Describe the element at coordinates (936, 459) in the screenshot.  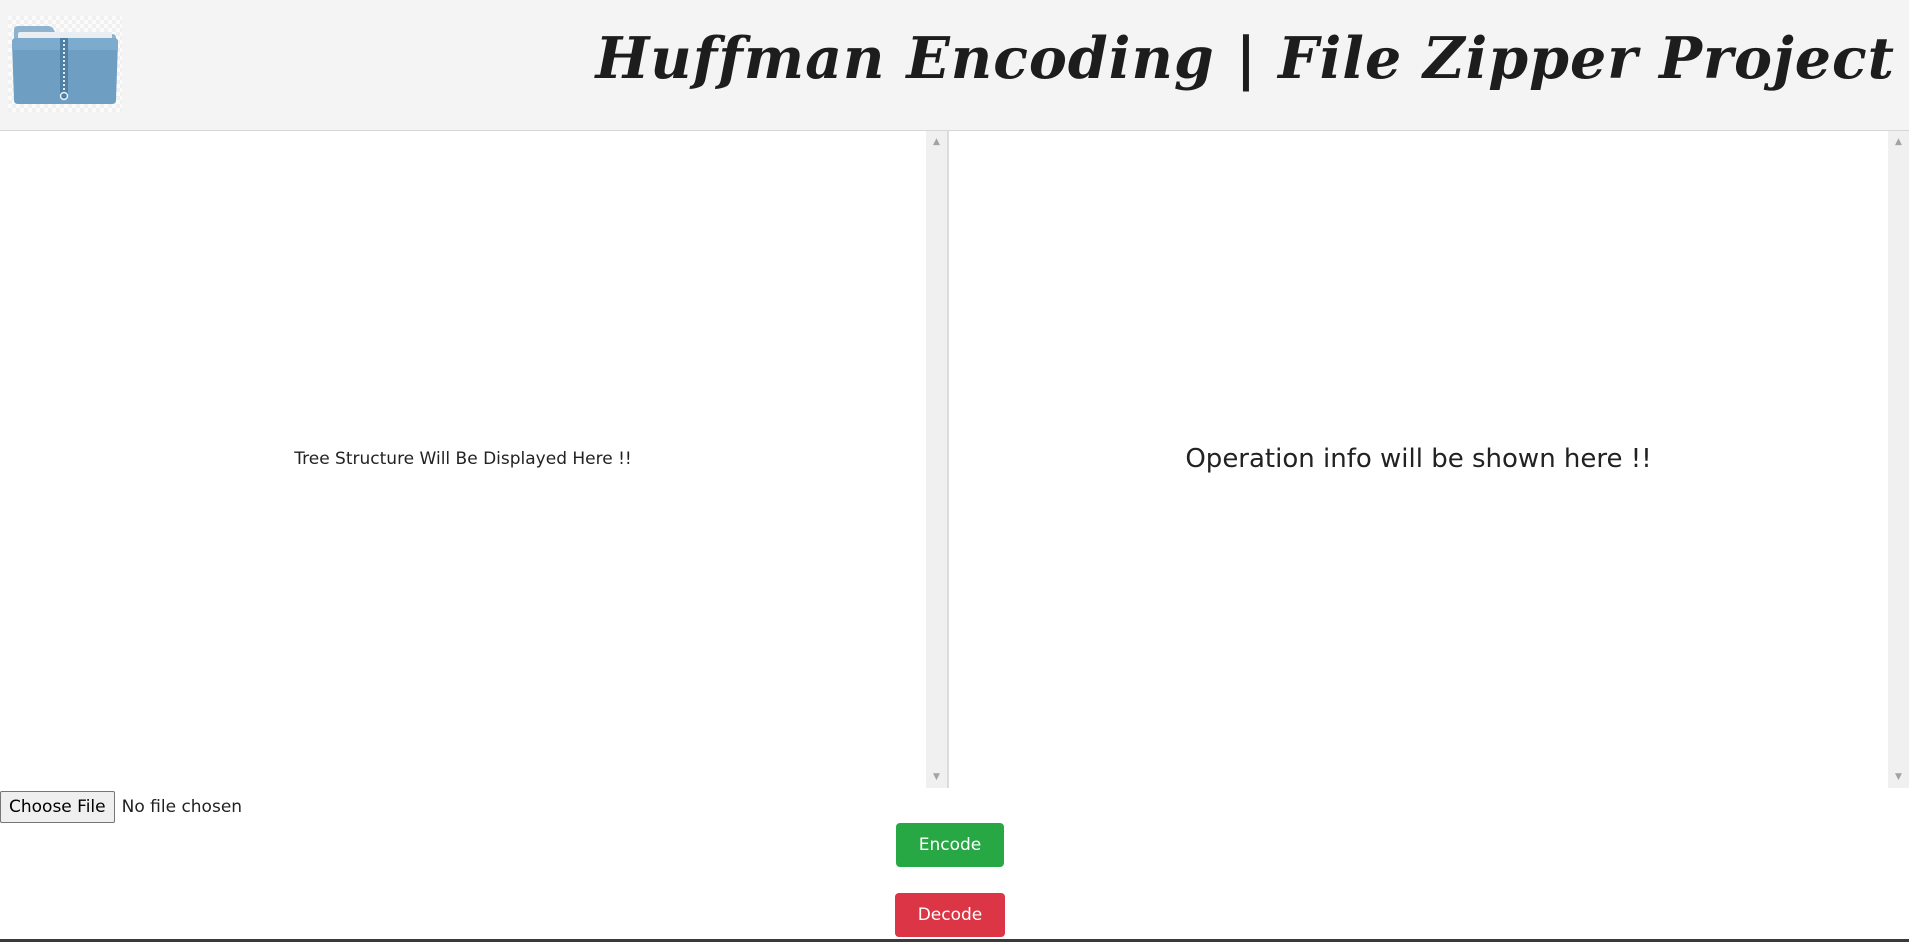
I see `left-scrollbar: ▲ ▼` at that location.